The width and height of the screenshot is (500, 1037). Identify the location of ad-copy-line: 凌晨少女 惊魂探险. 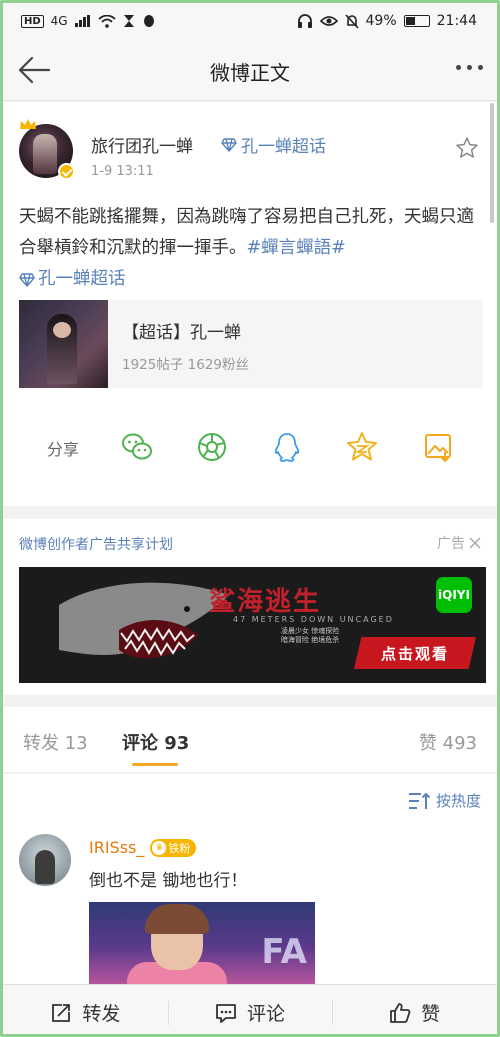
(310, 631).